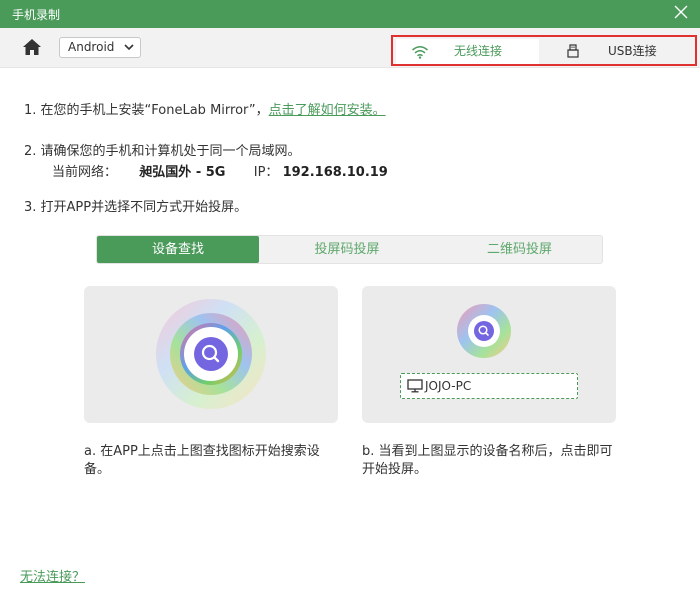  What do you see at coordinates (178, 249) in the screenshot?
I see `tab-device-search: 设备查找` at bounding box center [178, 249].